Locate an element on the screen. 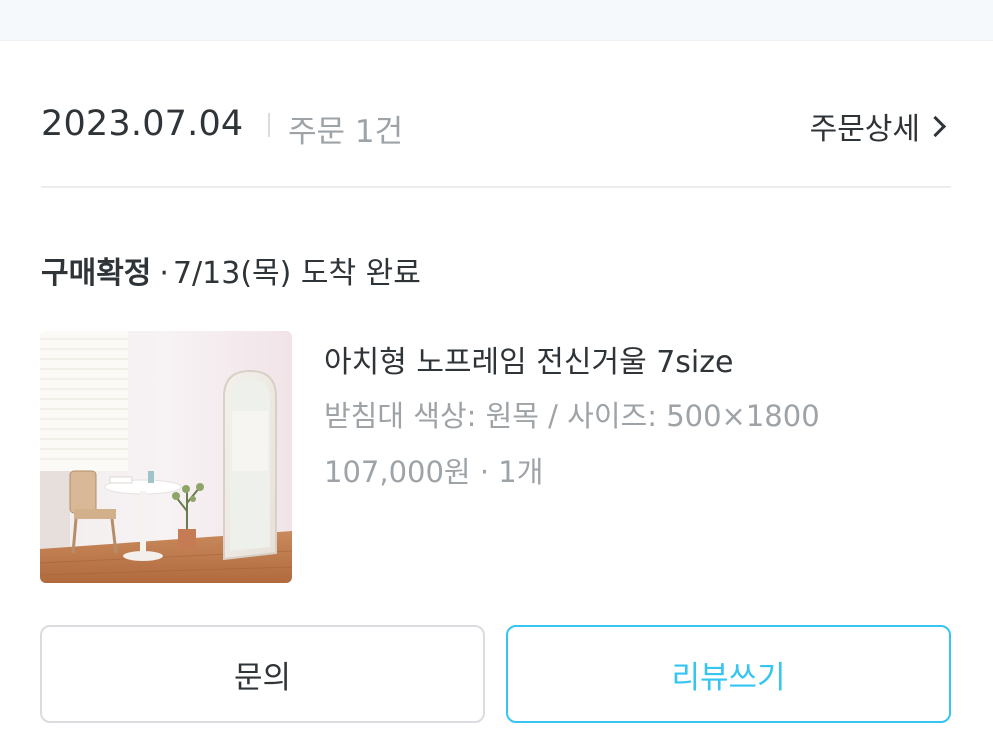  product-thumbnail is located at coordinates (166, 457).